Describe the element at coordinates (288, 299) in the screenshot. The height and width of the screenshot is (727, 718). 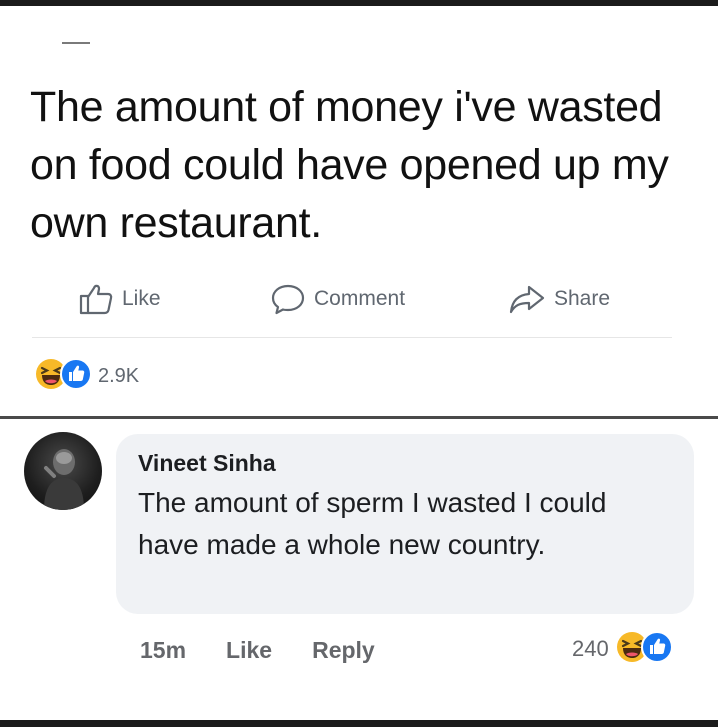
I see `comment-bubble-icon` at that location.